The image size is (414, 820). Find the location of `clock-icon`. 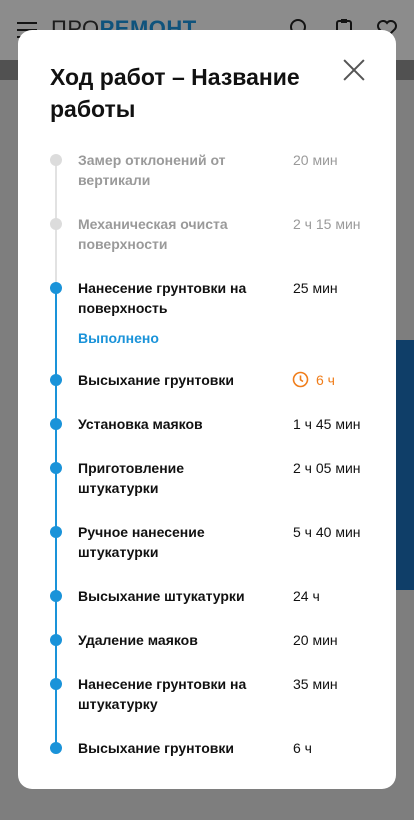

clock-icon is located at coordinates (300, 379).